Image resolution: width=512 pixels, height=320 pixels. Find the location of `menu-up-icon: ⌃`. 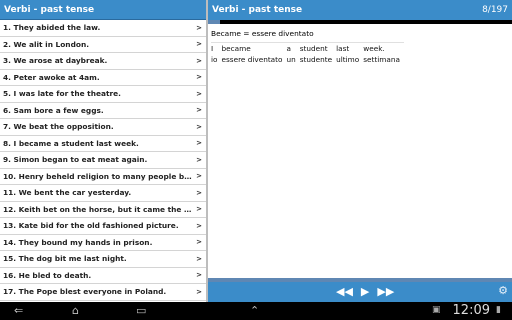

menu-up-icon: ⌃ is located at coordinates (254, 311).